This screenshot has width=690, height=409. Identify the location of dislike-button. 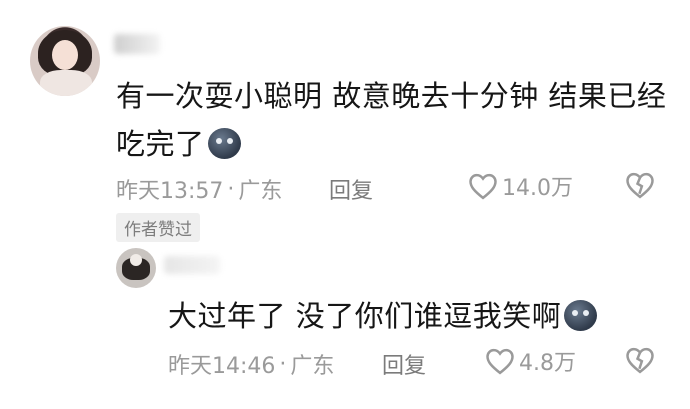
(640, 187).